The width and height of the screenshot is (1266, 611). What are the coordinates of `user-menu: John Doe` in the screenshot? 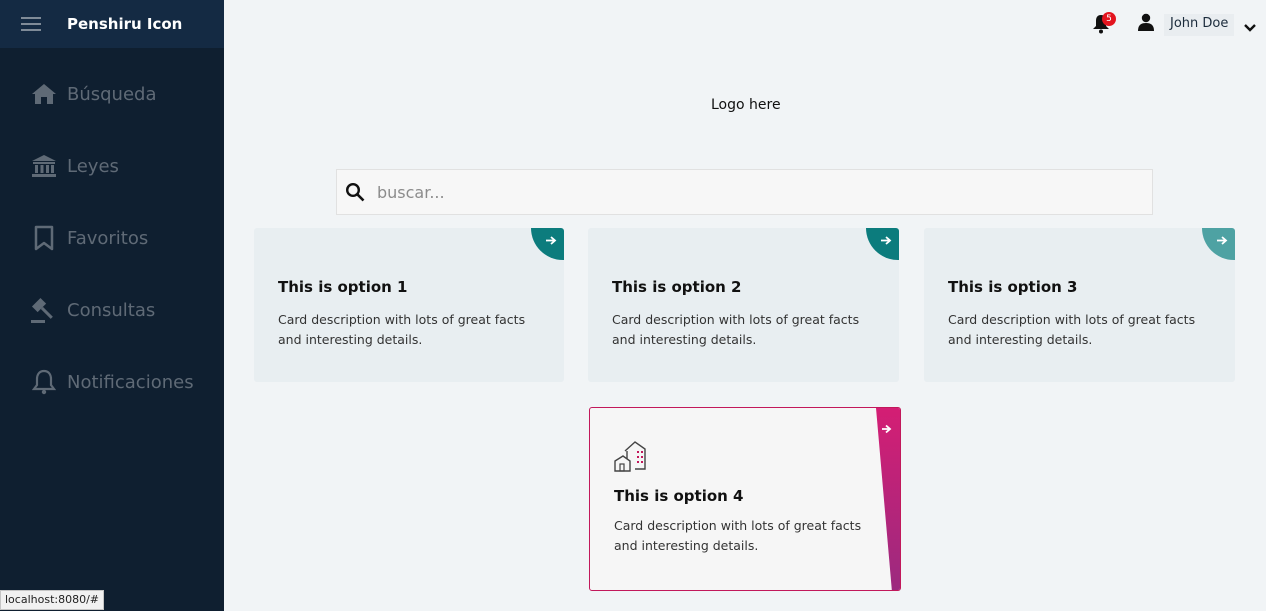 It's located at (1199, 25).